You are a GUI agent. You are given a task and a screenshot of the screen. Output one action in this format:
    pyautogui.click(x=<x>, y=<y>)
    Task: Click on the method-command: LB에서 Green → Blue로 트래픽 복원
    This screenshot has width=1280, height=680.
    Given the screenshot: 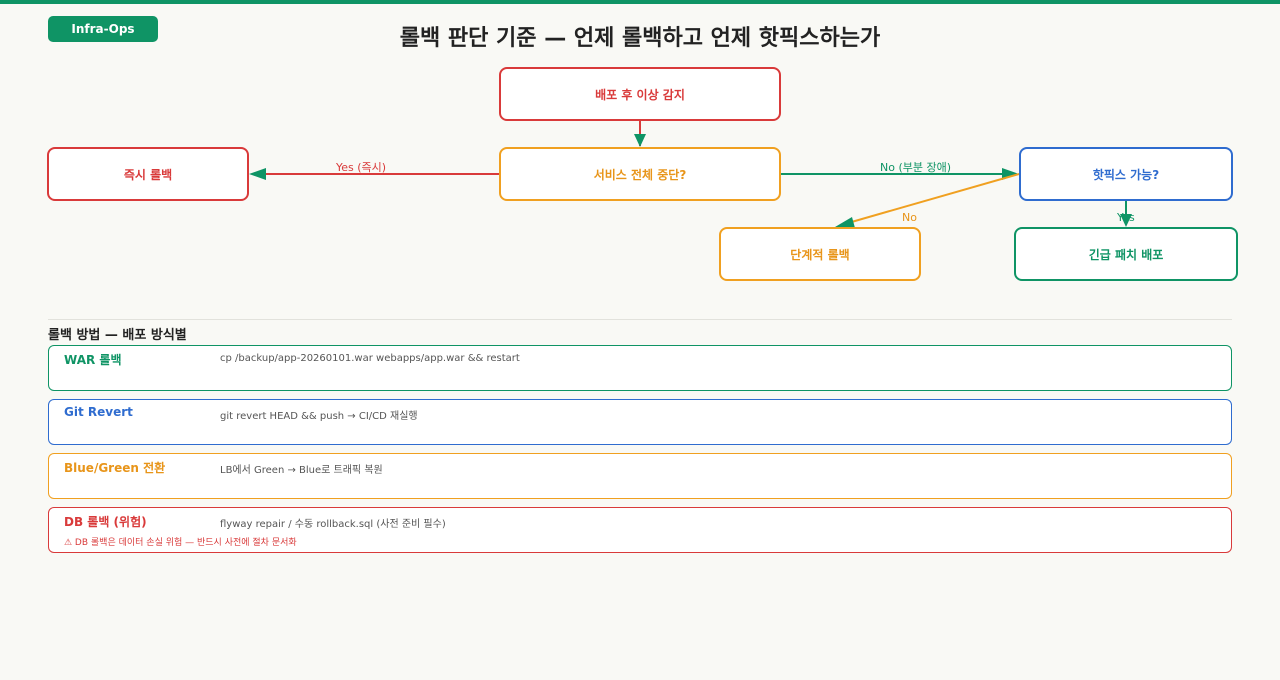 What is the action you would take?
    pyautogui.click(x=301, y=470)
    